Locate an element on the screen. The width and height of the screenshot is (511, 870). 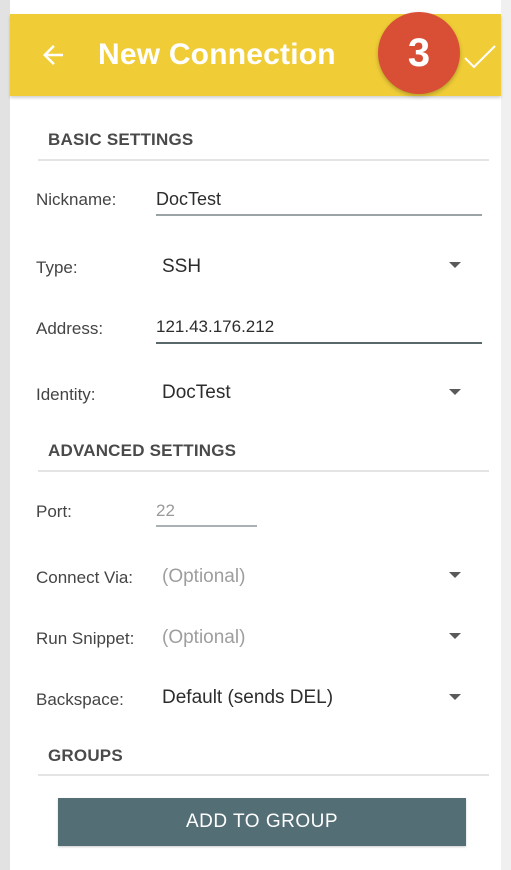
run-snippet-placeholder: (Optional) is located at coordinates (204, 637).